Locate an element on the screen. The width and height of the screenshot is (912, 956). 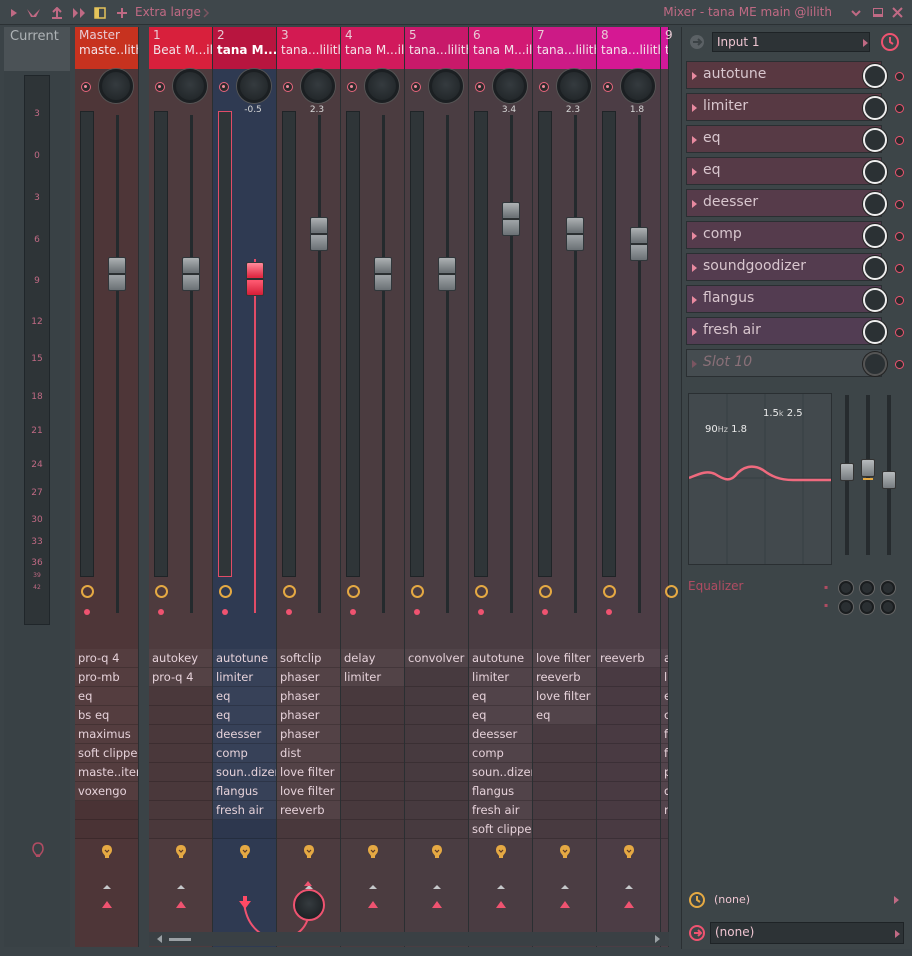
layout-icon is located at coordinates (100, 13).